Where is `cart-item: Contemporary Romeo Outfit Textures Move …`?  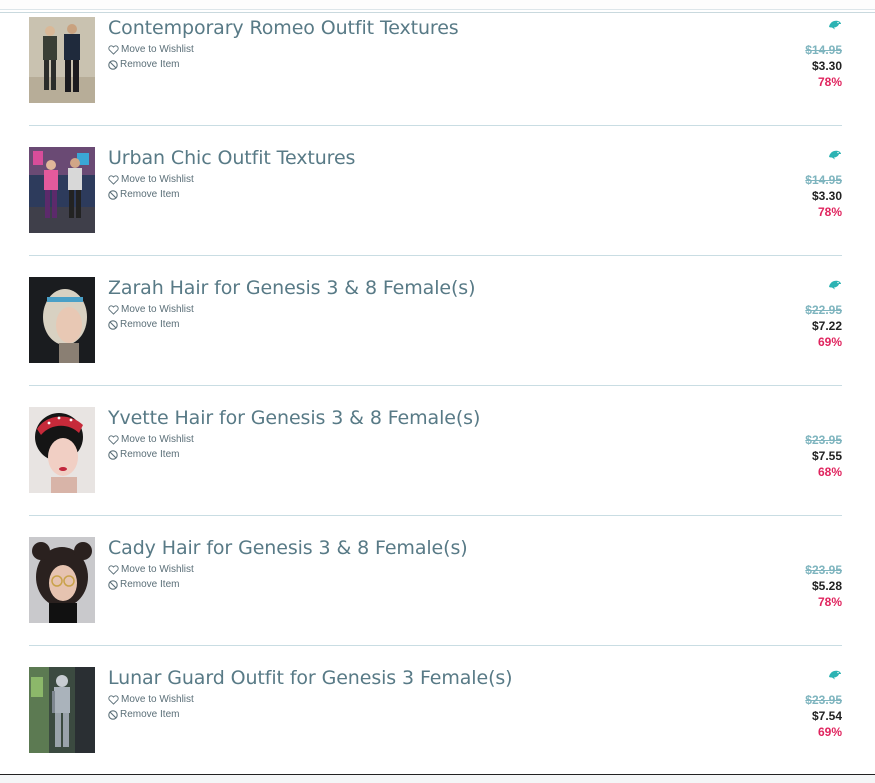
cart-item: Contemporary Romeo Outfit Textures Move … is located at coordinates (435, 69).